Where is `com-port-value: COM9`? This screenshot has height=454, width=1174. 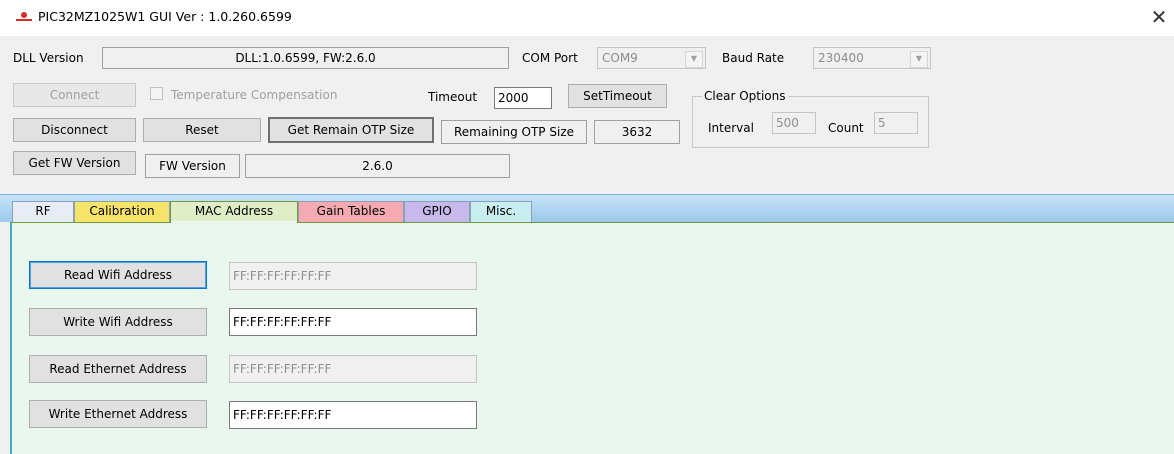 com-port-value: COM9 is located at coordinates (620, 58).